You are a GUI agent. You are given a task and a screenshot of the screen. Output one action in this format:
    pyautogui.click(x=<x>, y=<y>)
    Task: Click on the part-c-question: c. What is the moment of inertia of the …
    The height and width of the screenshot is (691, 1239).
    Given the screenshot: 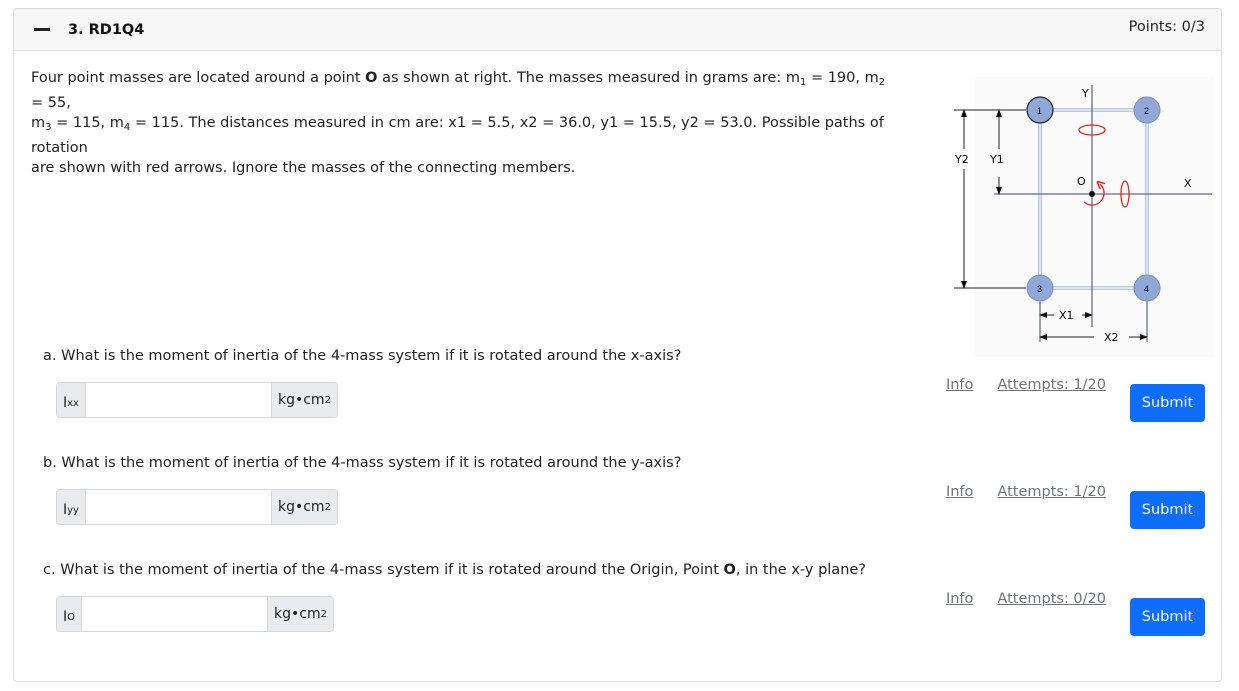 What is the action you would take?
    pyautogui.click(x=454, y=570)
    